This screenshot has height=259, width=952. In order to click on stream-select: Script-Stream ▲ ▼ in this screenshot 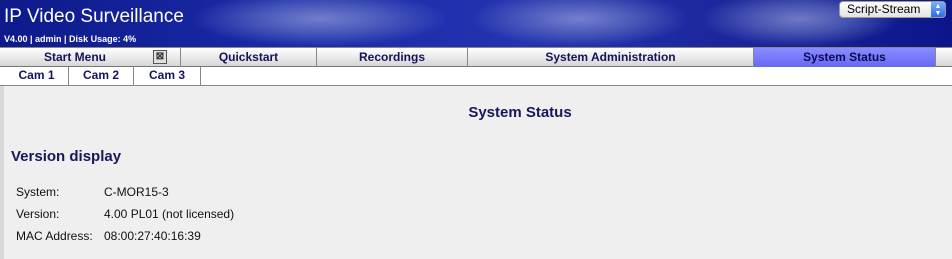, I will do `click(892, 9)`.